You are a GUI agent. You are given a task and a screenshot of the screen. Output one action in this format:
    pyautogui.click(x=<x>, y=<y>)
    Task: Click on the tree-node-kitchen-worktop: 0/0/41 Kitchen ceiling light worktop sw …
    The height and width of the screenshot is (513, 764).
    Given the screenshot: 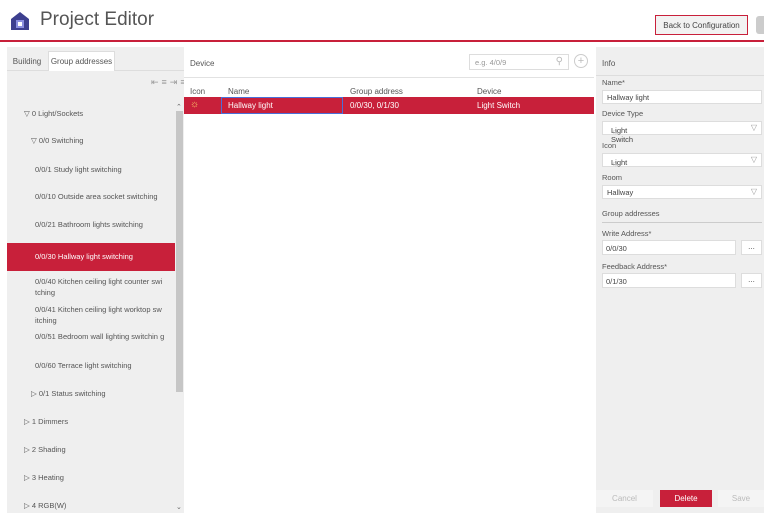 What is the action you would take?
    pyautogui.click(x=91, y=315)
    